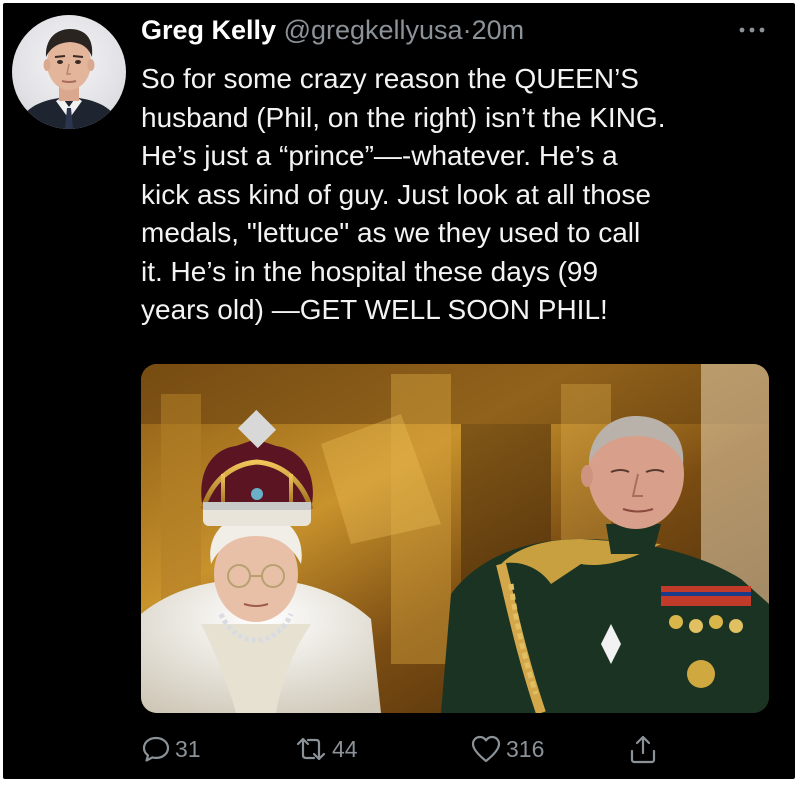 This screenshot has width=800, height=785. Describe the element at coordinates (525, 748) in the screenshot. I see `like-count: 316` at that location.